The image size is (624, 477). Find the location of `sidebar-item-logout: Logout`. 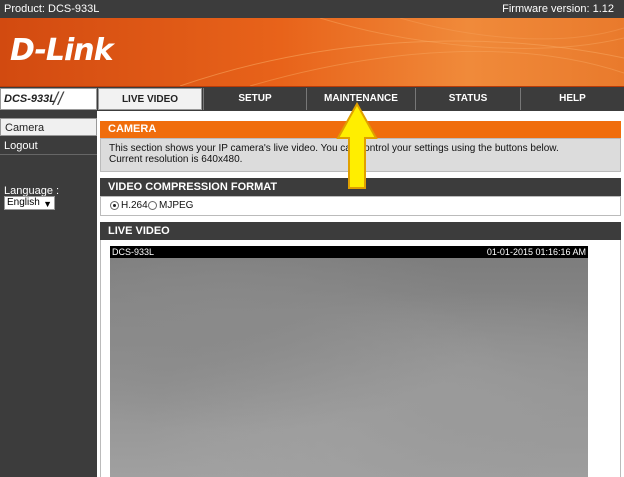

sidebar-item-logout: Logout is located at coordinates (48, 146).